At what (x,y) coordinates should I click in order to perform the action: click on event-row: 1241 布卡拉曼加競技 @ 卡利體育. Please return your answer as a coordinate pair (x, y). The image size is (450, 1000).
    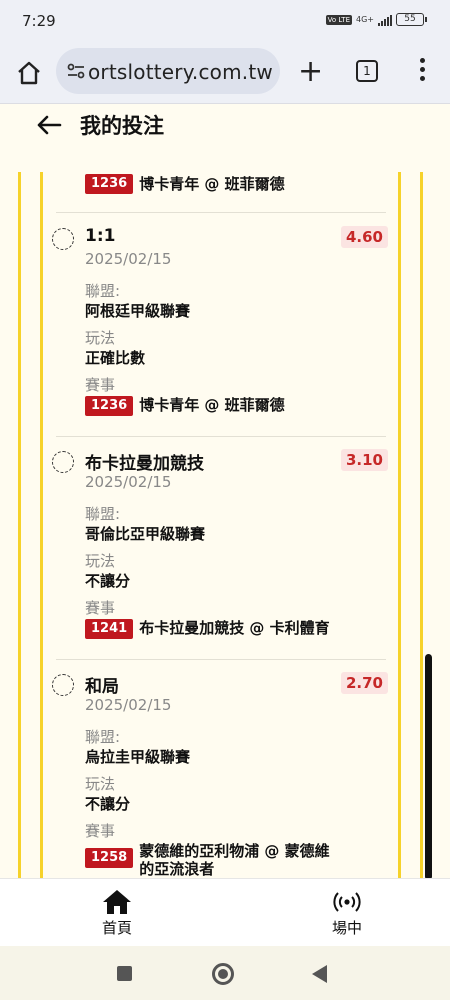
    Looking at the image, I should click on (212, 629).